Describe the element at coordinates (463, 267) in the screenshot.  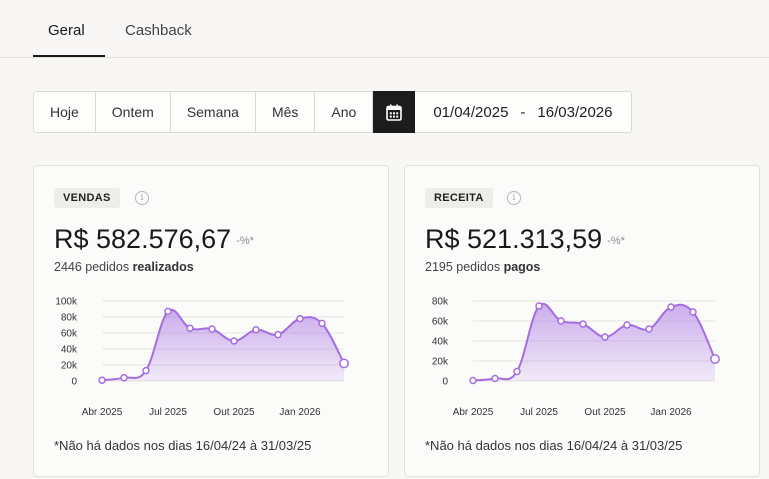
I see `orders-count: 2195 pedidos` at that location.